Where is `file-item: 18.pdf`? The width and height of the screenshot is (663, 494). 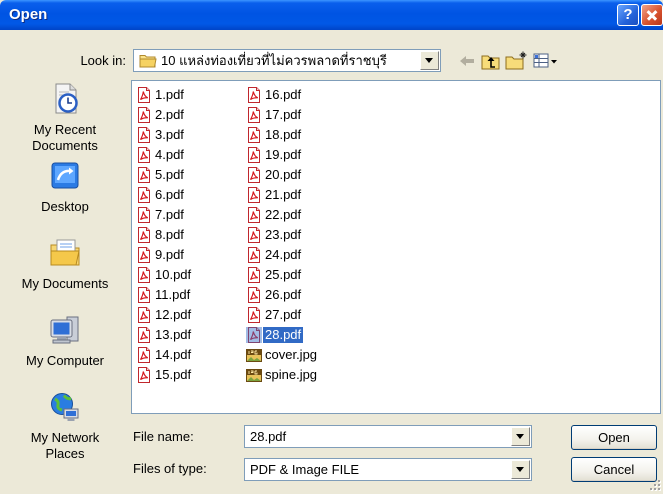
file-item: 18.pdf is located at coordinates (301, 135).